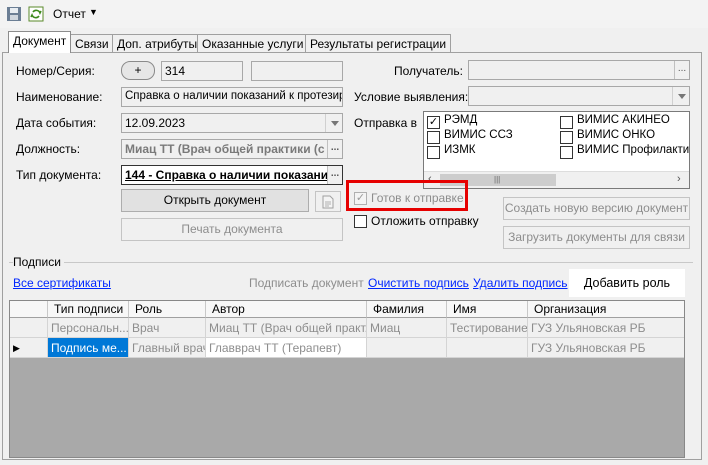  I want to click on date-label: Дата события:, so click(56, 123).